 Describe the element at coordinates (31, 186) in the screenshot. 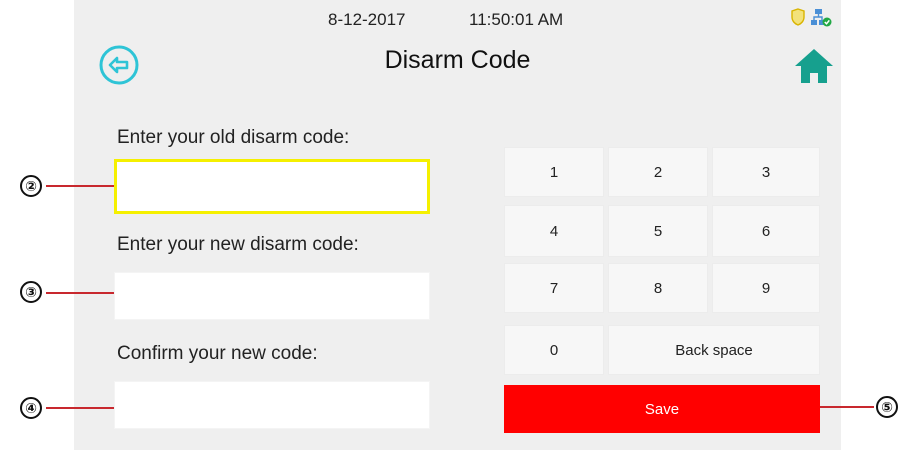

I see `callout-2: ②` at that location.